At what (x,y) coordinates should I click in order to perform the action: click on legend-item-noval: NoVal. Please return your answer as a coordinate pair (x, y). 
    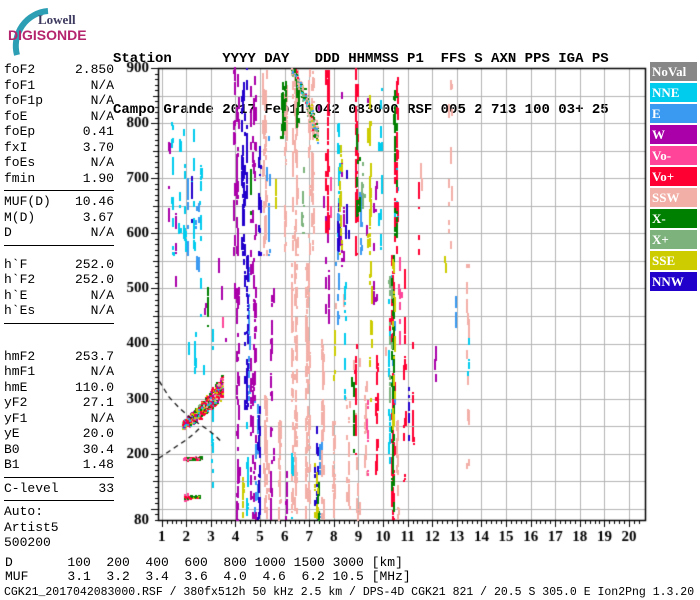
    Looking at the image, I should click on (673, 71).